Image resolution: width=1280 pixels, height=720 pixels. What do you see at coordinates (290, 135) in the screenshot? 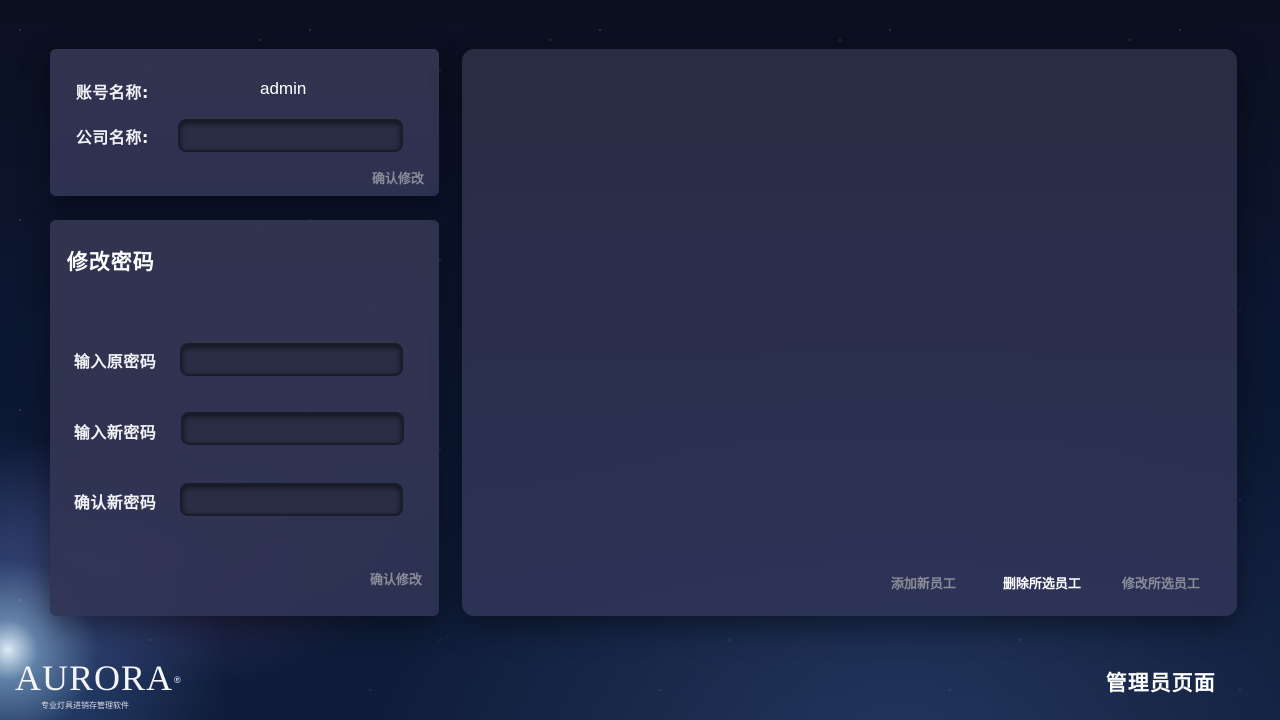
I see `company-name-input` at bounding box center [290, 135].